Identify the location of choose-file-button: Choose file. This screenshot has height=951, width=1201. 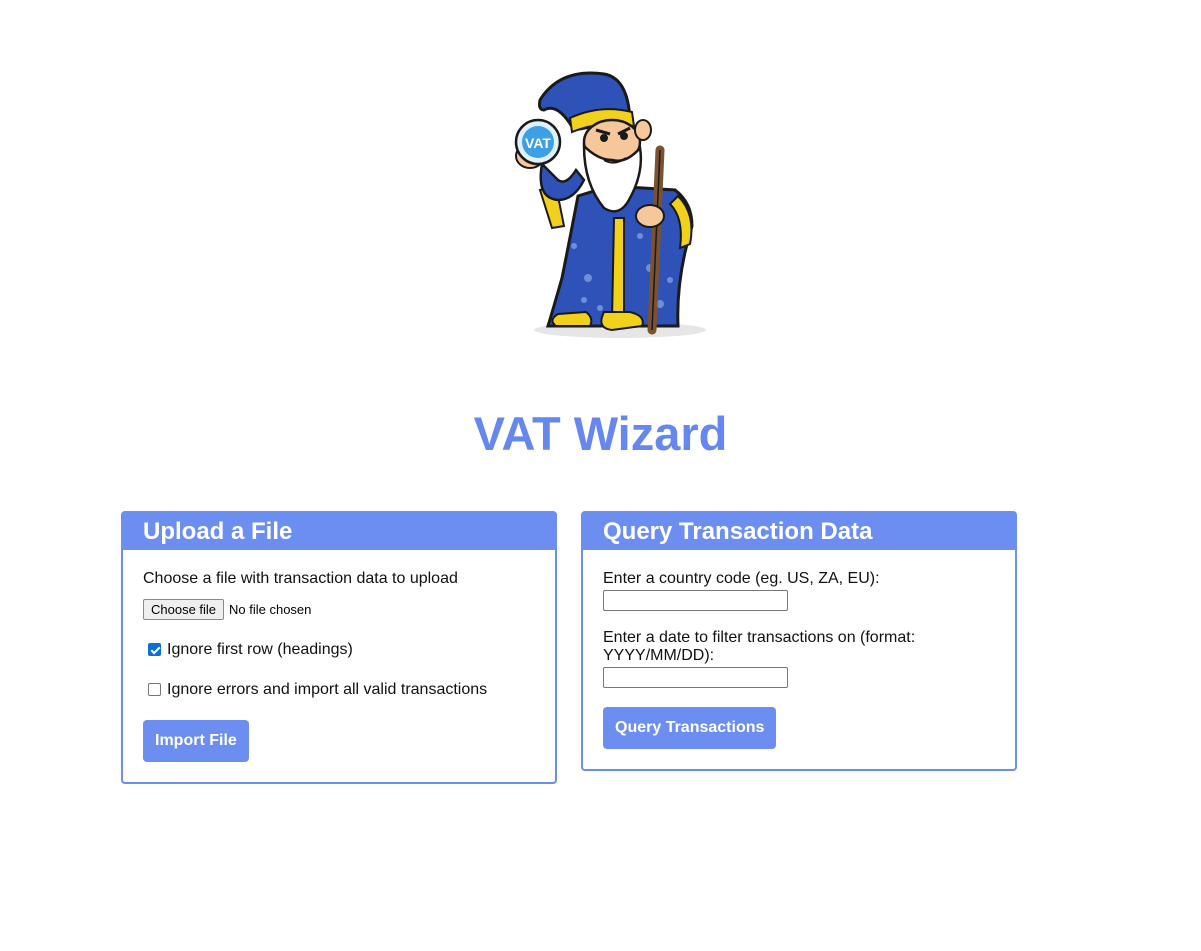
(184, 609).